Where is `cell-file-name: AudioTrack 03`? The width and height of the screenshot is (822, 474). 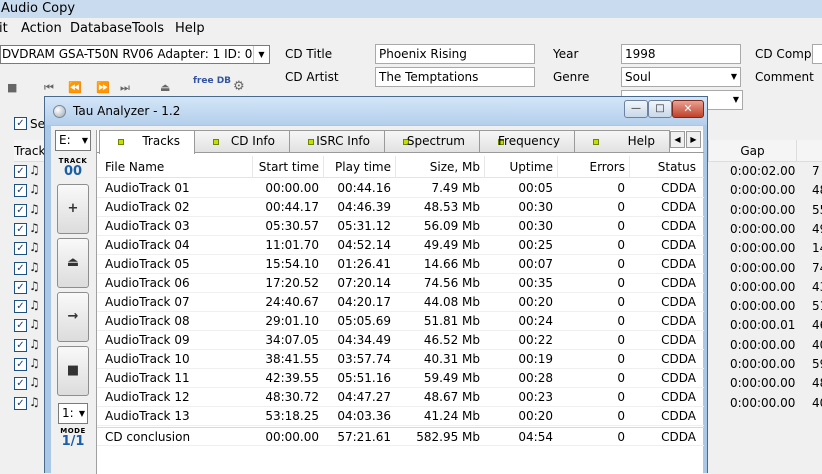 cell-file-name: AudioTrack 03 is located at coordinates (147, 226).